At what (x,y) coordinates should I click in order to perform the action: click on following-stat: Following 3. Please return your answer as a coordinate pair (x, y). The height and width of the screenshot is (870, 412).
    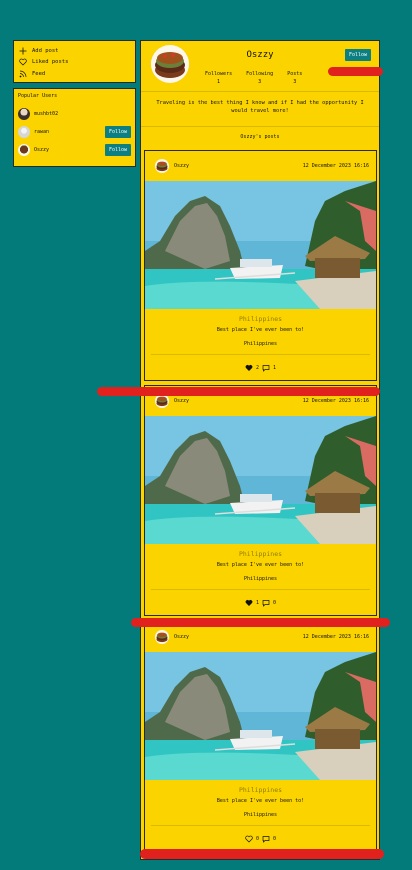
    Looking at the image, I should click on (259, 78).